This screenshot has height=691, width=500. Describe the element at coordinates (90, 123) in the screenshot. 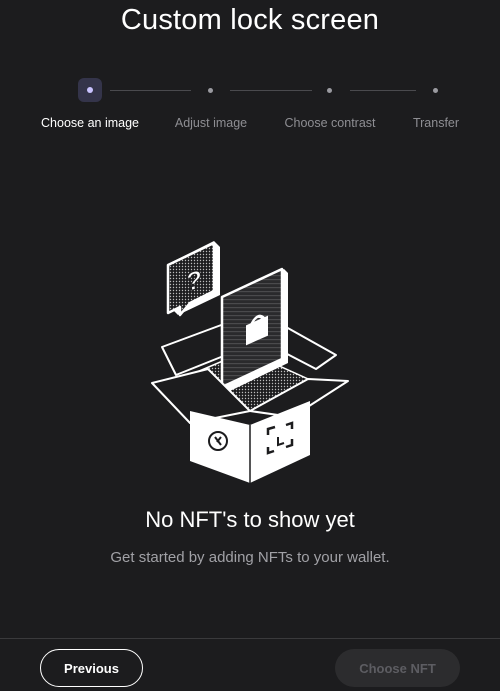

I see `step-label-choose-image: Choose an image` at that location.